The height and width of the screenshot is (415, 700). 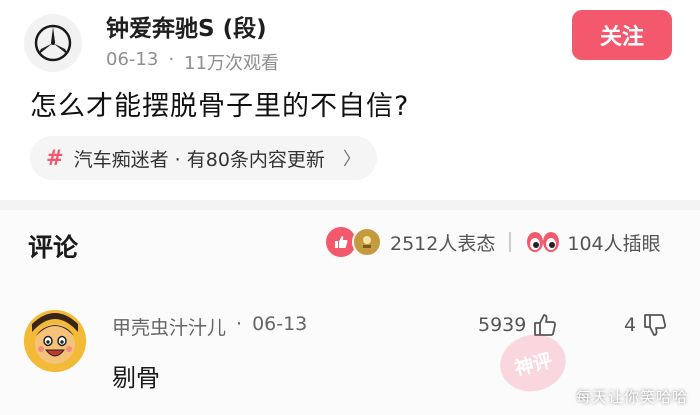 I want to click on comments-title: 评论, so click(x=53, y=247).